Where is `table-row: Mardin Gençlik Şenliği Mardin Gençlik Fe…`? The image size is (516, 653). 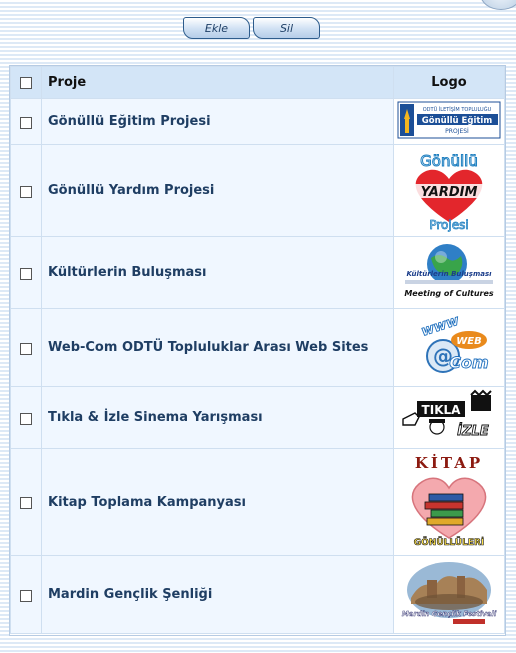 table-row: Mardin Gençlik Şenliği Mardin Gençlik Fe… is located at coordinates (257, 594).